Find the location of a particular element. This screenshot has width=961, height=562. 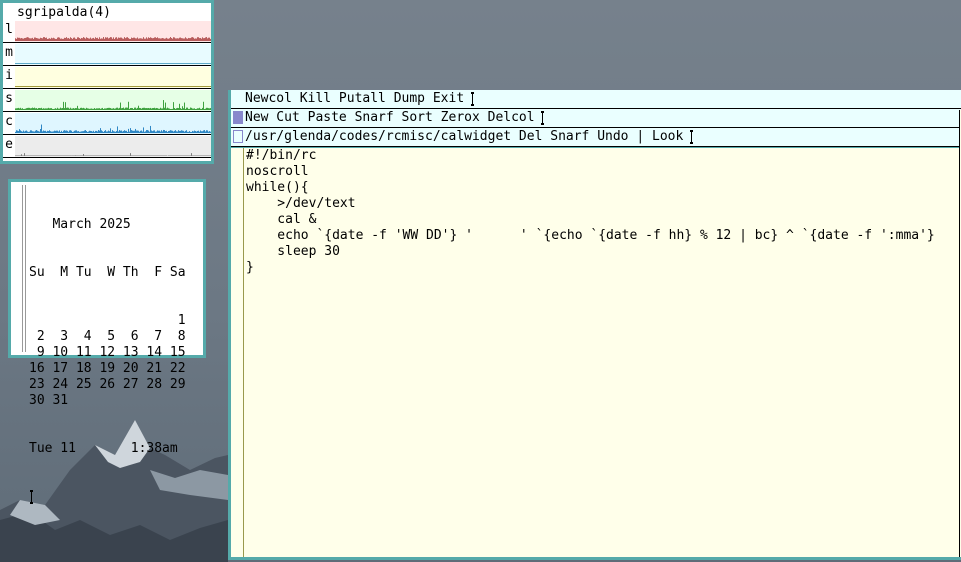

editor-scrollbar is located at coordinates (237, 352).